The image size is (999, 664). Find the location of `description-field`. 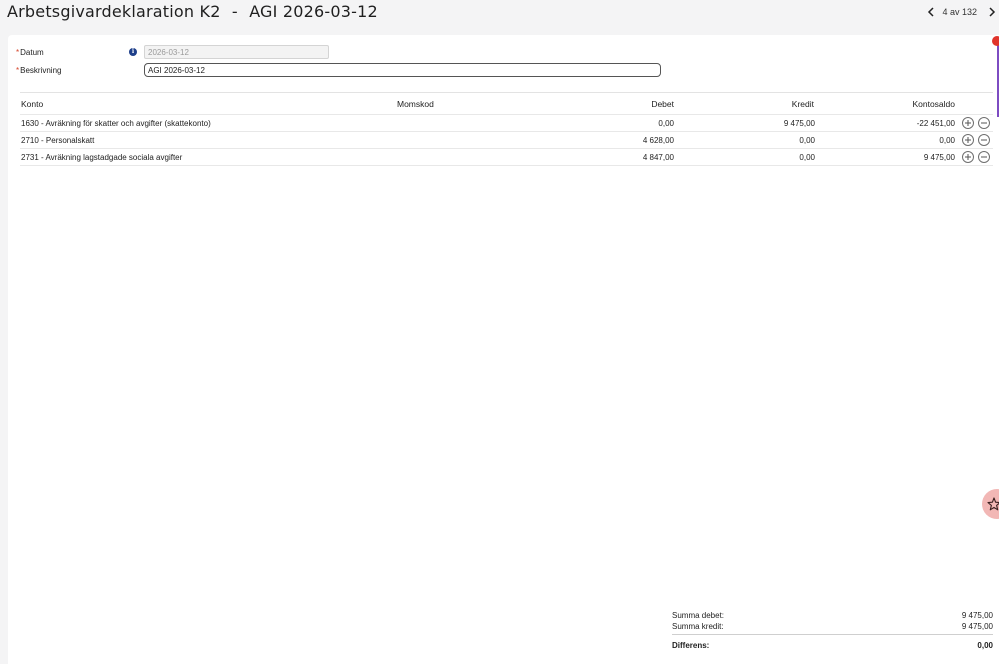

description-field is located at coordinates (402, 70).